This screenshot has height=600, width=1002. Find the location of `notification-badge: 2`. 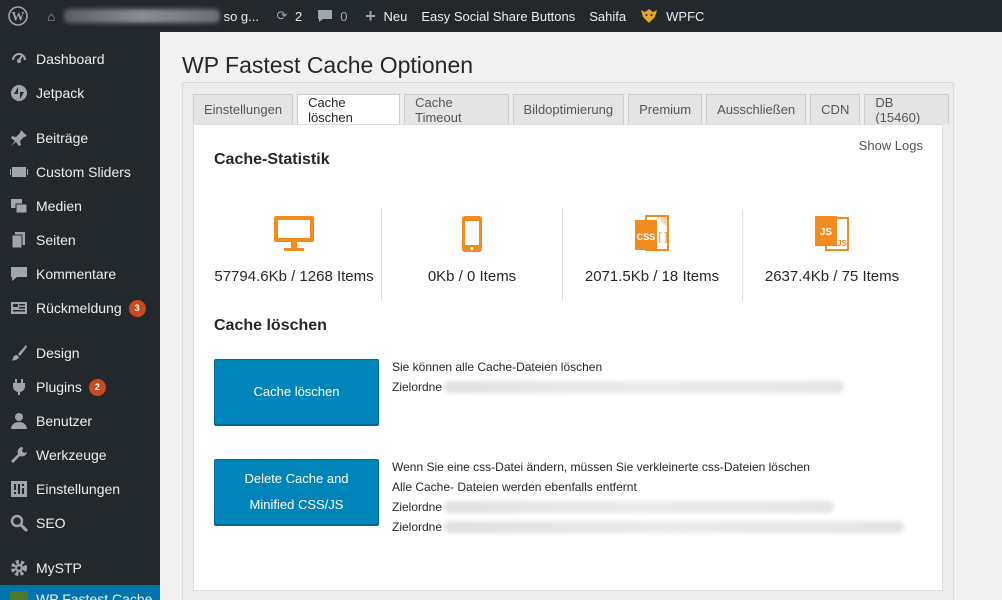

notification-badge: 2 is located at coordinates (97, 387).